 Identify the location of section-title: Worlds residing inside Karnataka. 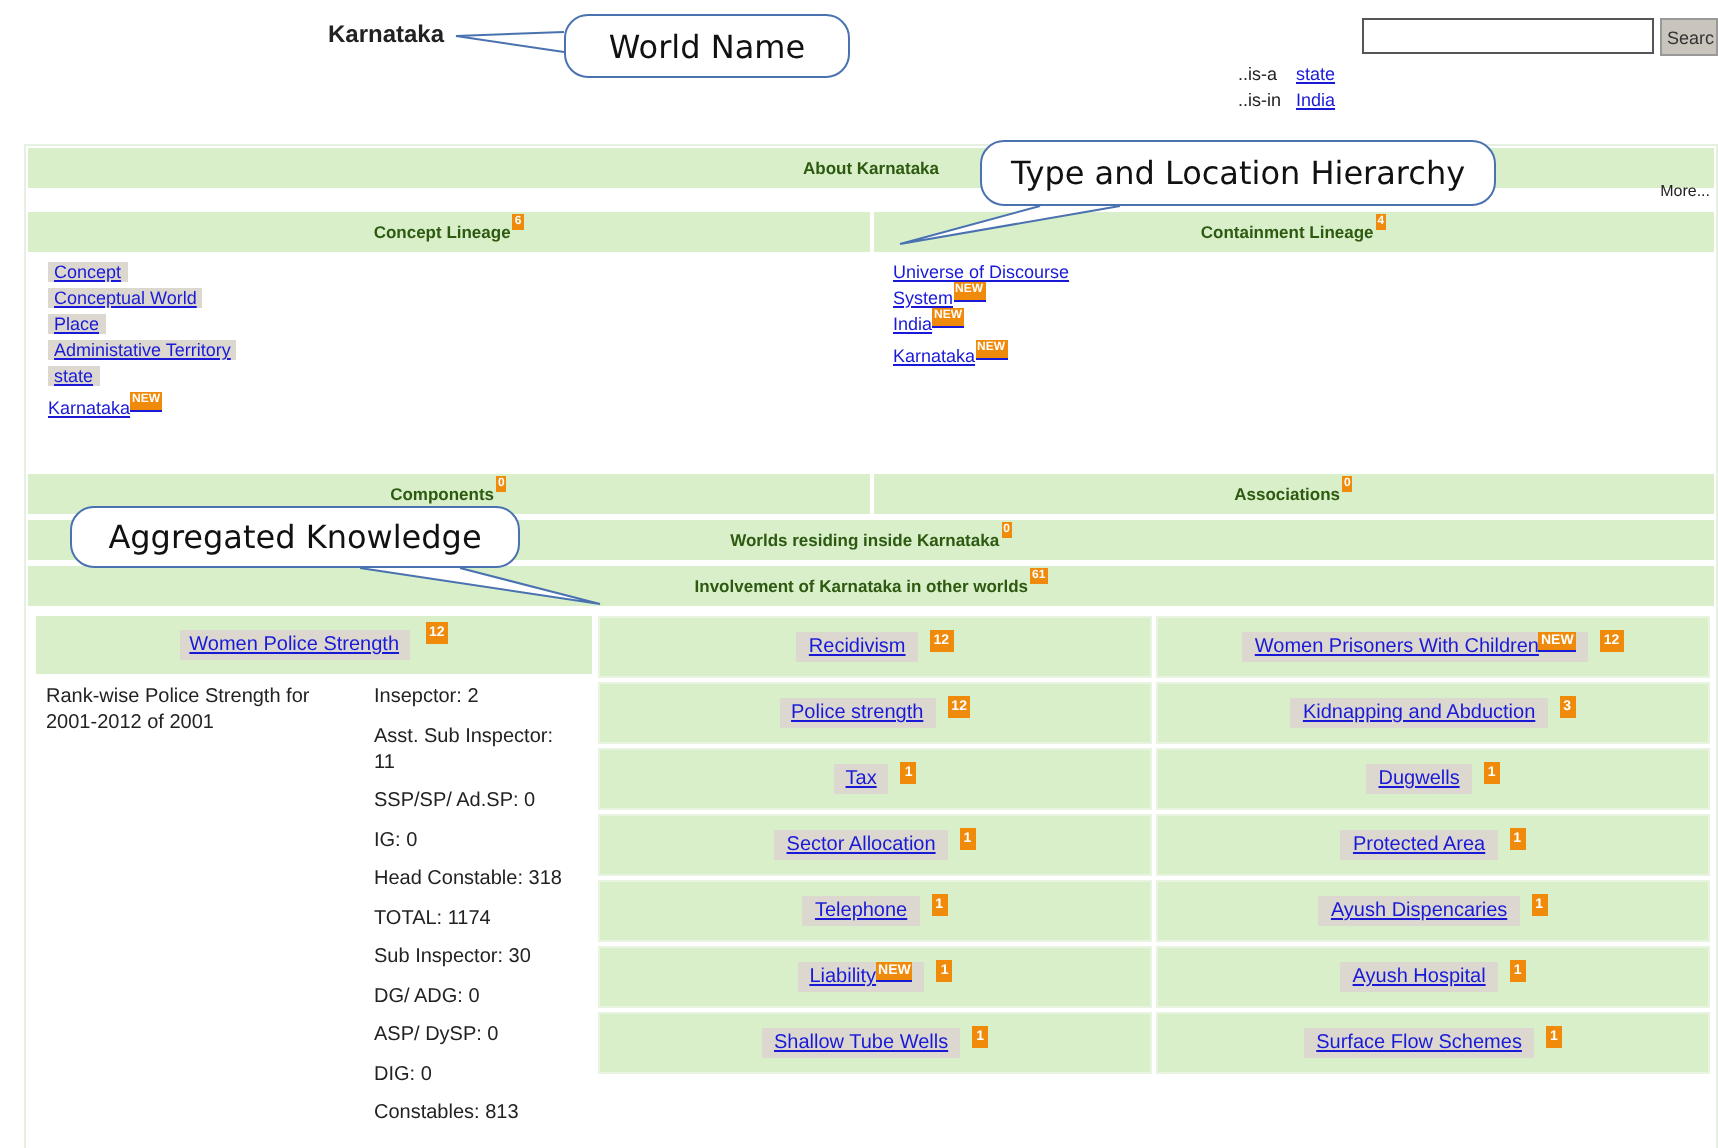
(865, 540).